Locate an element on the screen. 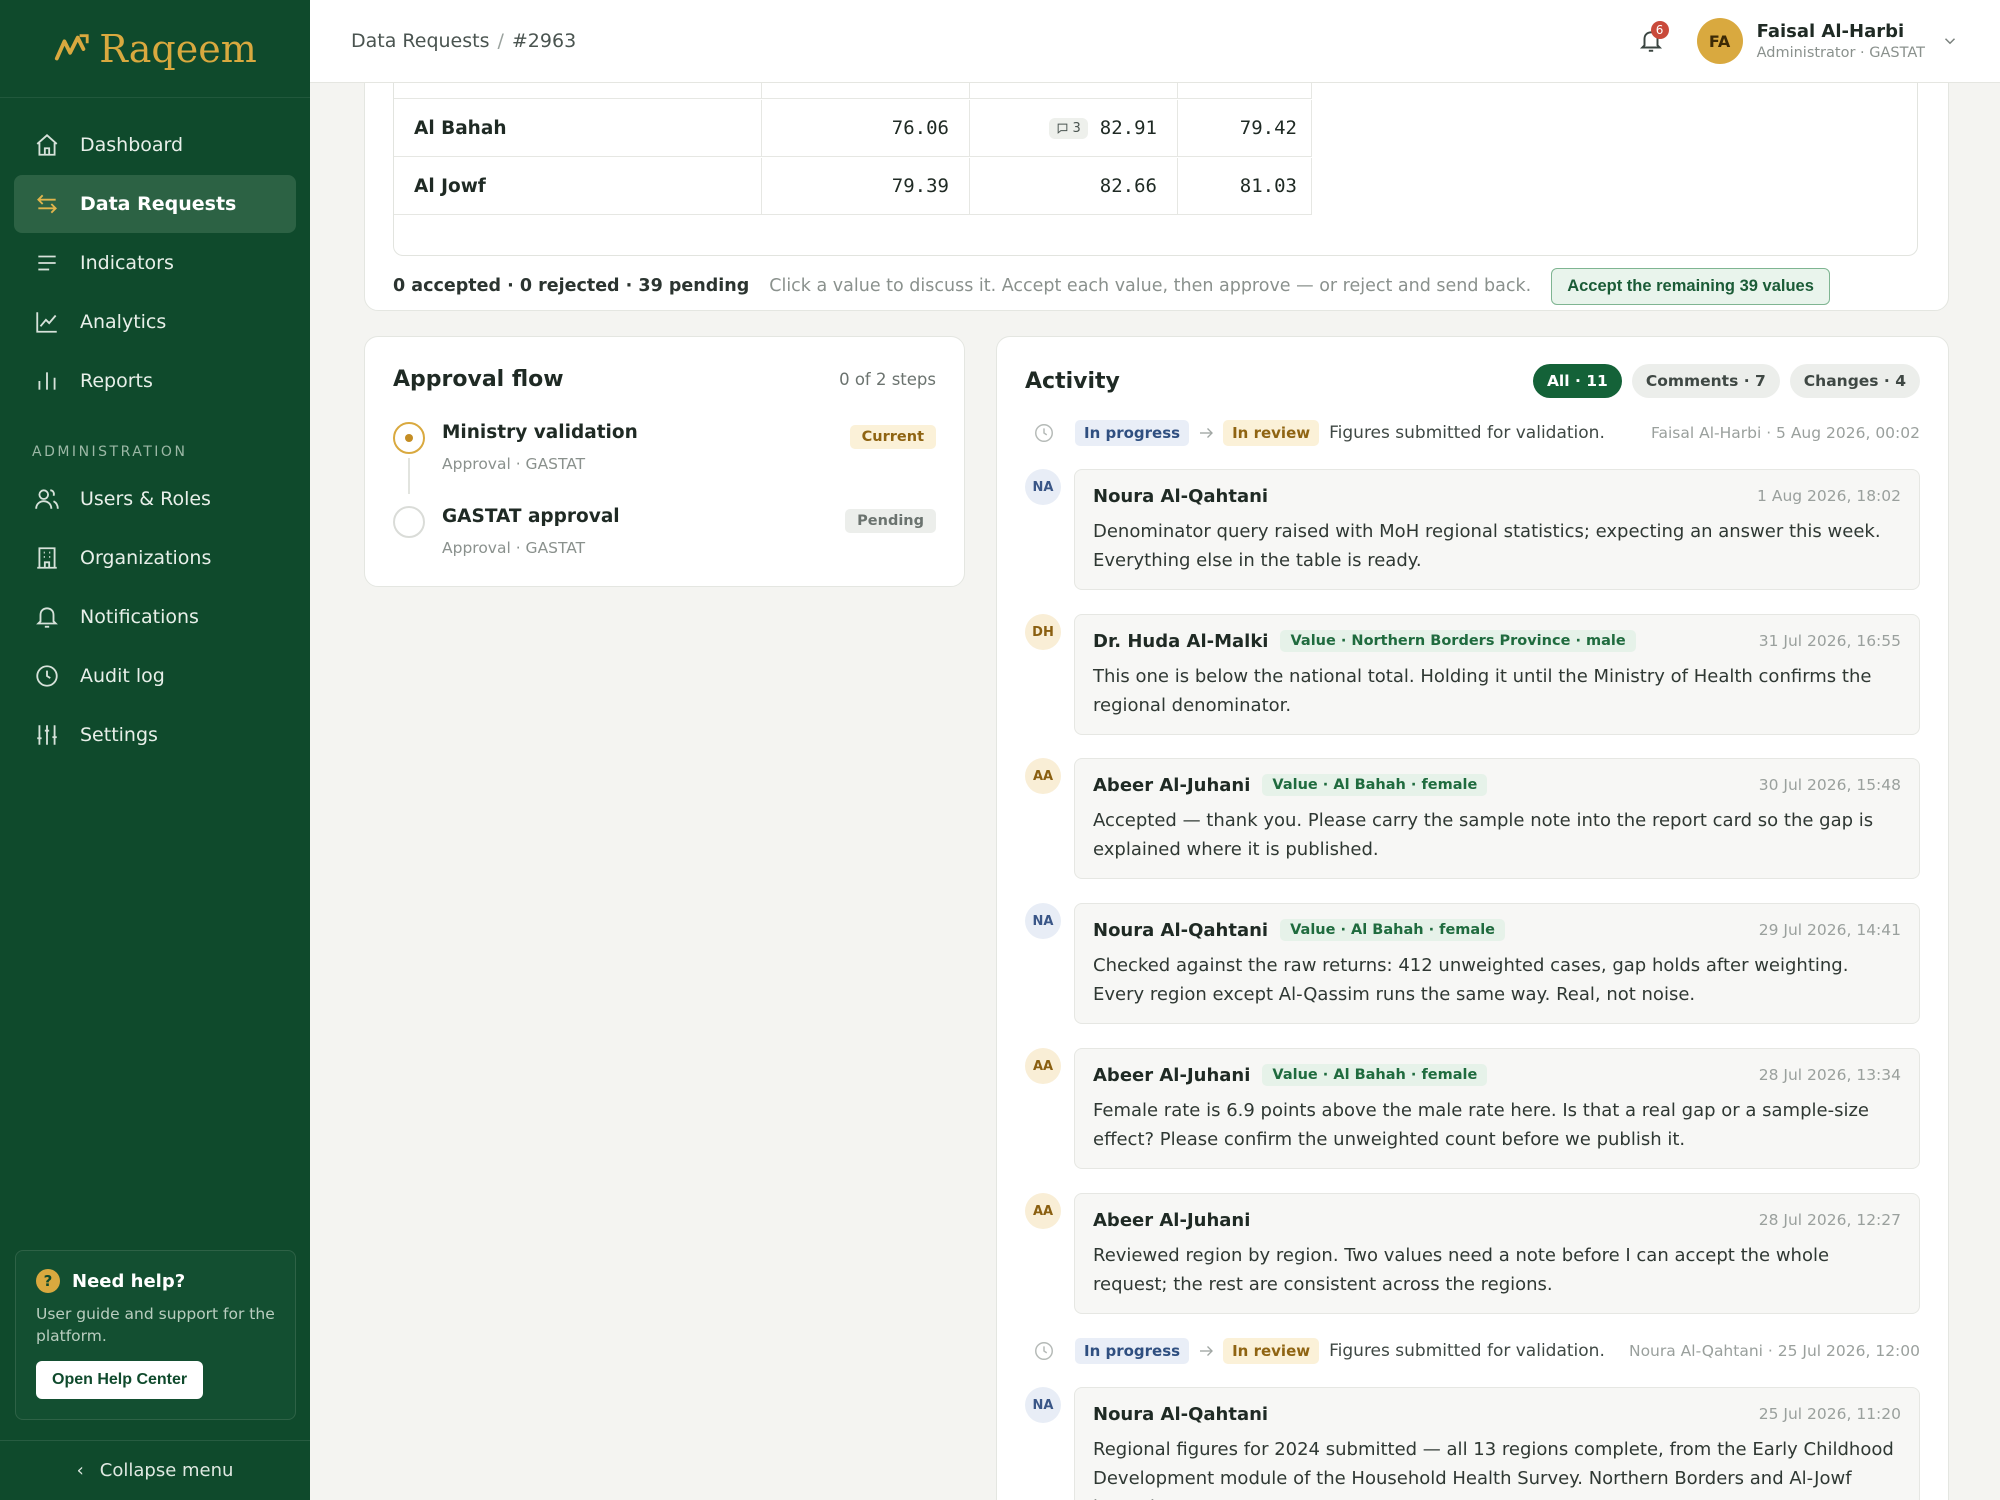 Image resolution: width=2000 pixels, height=1500 pixels. sidebar-item-analytics: Analytics is located at coordinates (155, 322).